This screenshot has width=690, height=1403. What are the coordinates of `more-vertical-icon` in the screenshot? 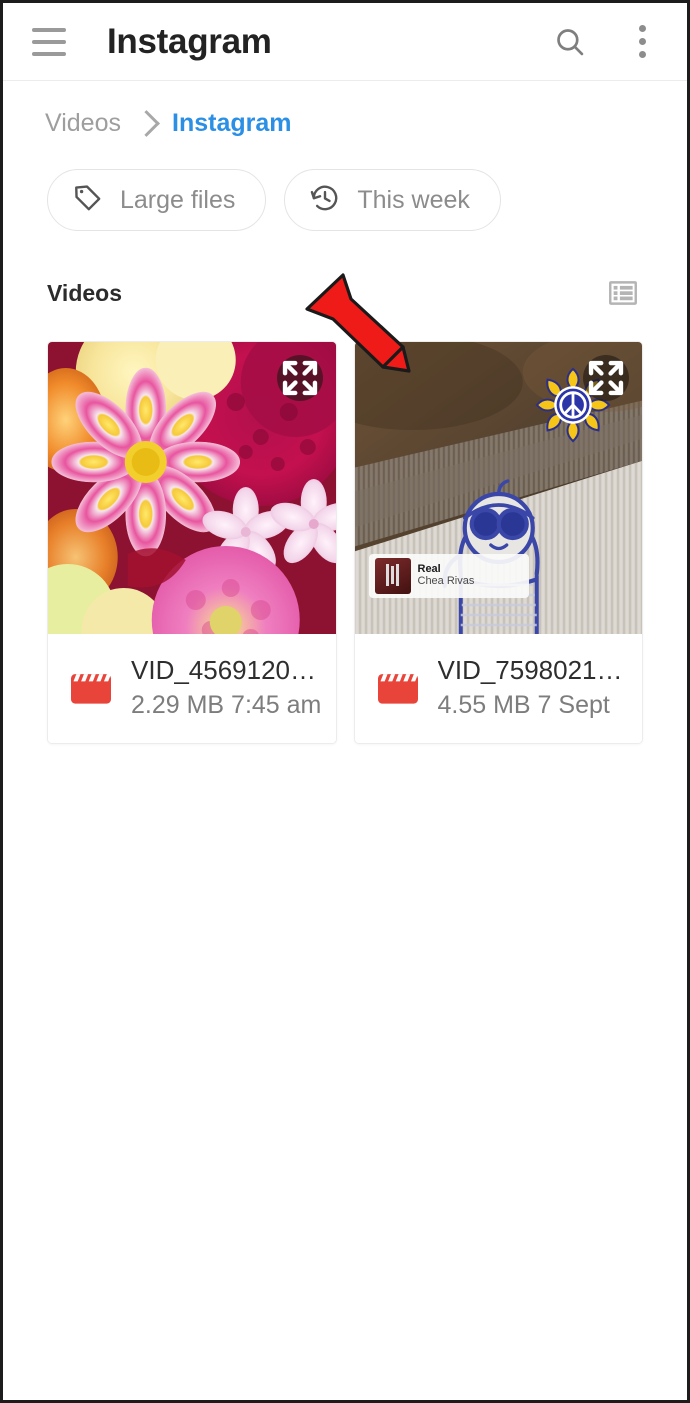 It's located at (642, 42).